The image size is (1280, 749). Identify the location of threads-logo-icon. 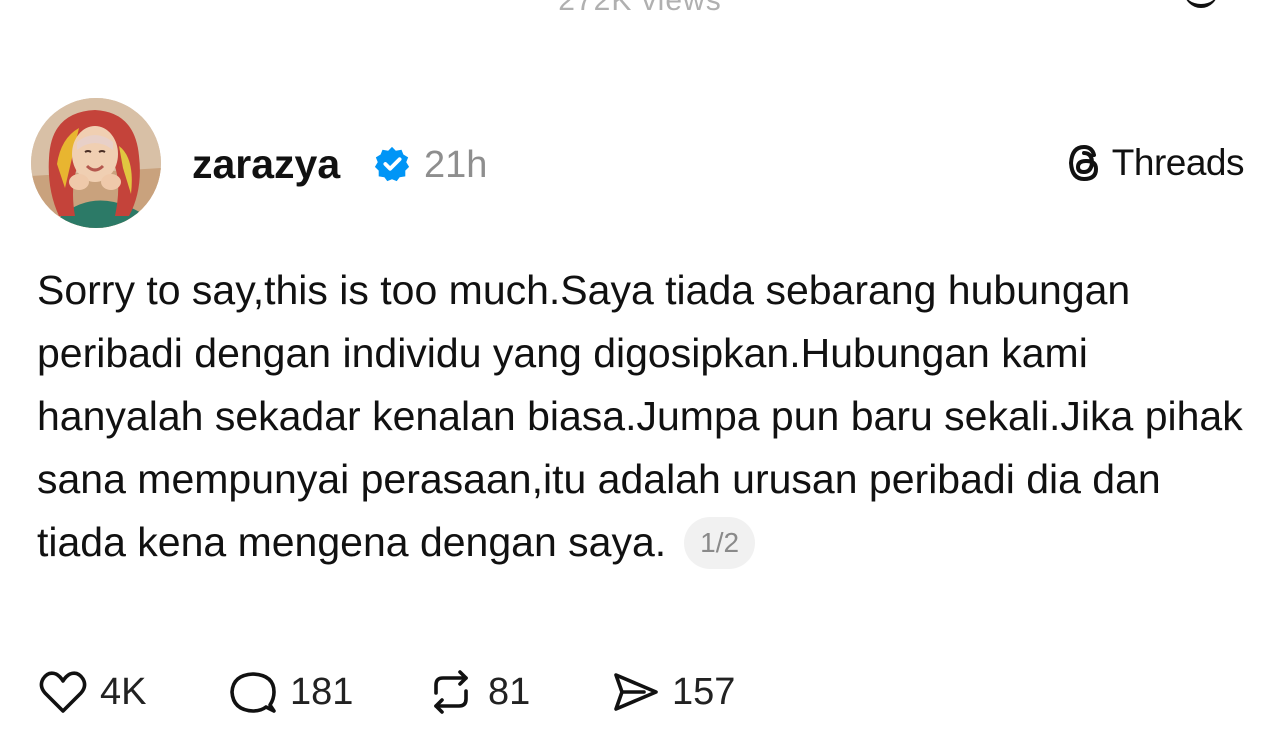
(1083, 163).